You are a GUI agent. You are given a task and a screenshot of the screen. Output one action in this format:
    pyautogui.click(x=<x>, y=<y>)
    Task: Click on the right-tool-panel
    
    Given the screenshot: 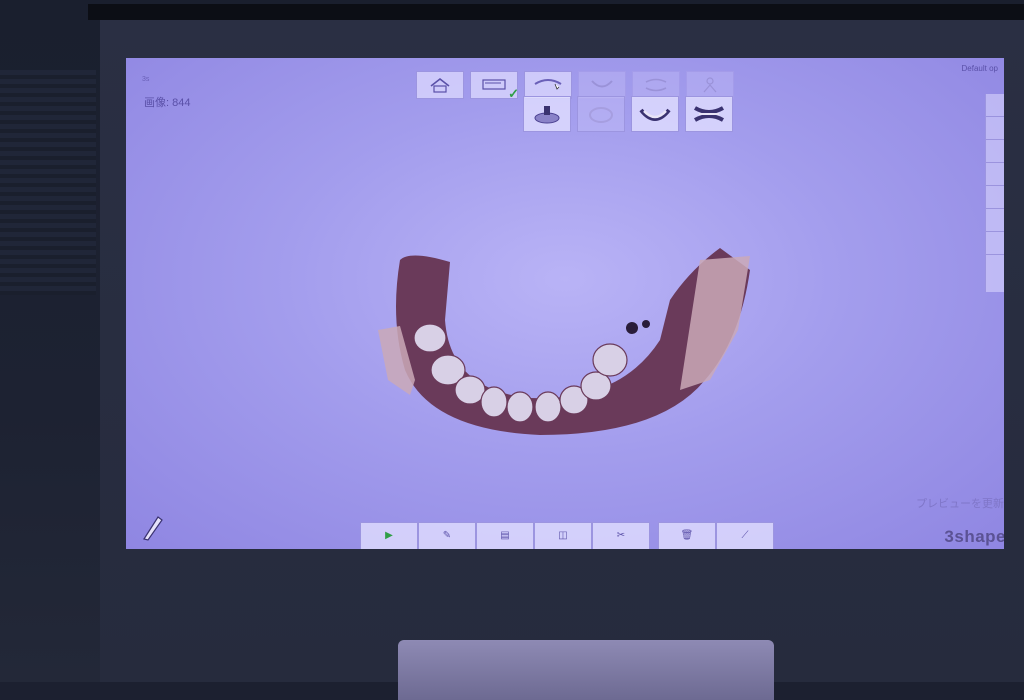 What is the action you would take?
    pyautogui.click(x=994, y=193)
    